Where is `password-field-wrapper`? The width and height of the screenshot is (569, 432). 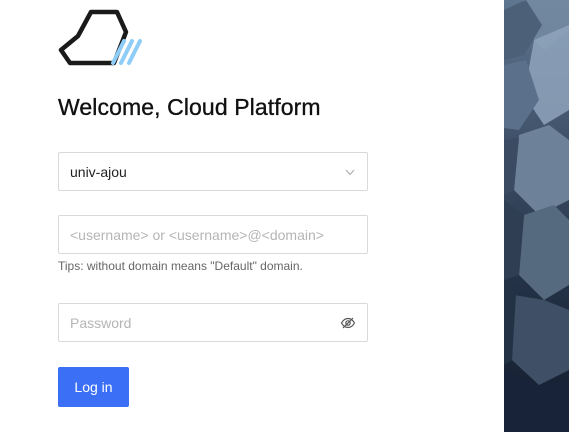
password-field-wrapper is located at coordinates (213, 322).